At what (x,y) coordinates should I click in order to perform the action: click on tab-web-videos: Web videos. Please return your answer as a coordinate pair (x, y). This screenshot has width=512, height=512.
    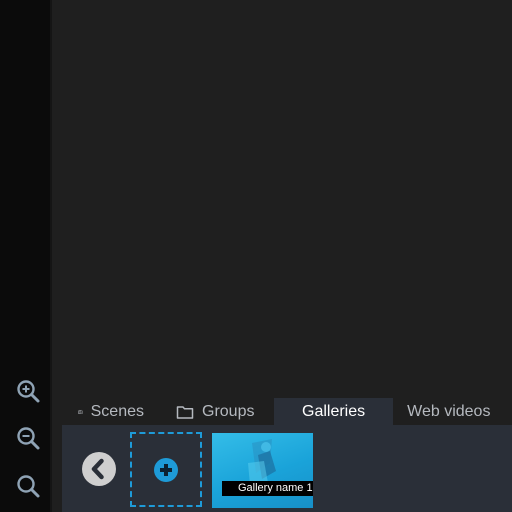
    Looking at the image, I should click on (448, 411).